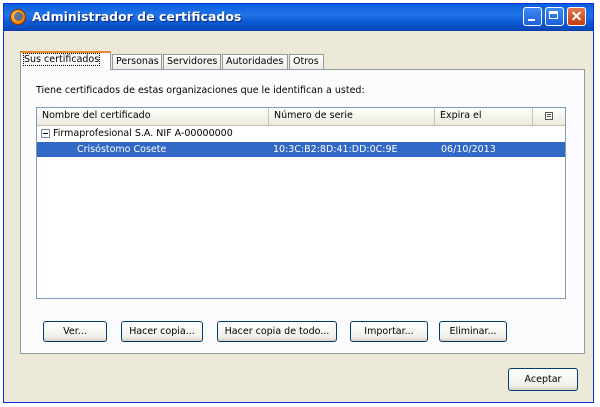 The height and width of the screenshot is (407, 600). Describe the element at coordinates (137, 61) in the screenshot. I see `tab-people: Personas` at that location.